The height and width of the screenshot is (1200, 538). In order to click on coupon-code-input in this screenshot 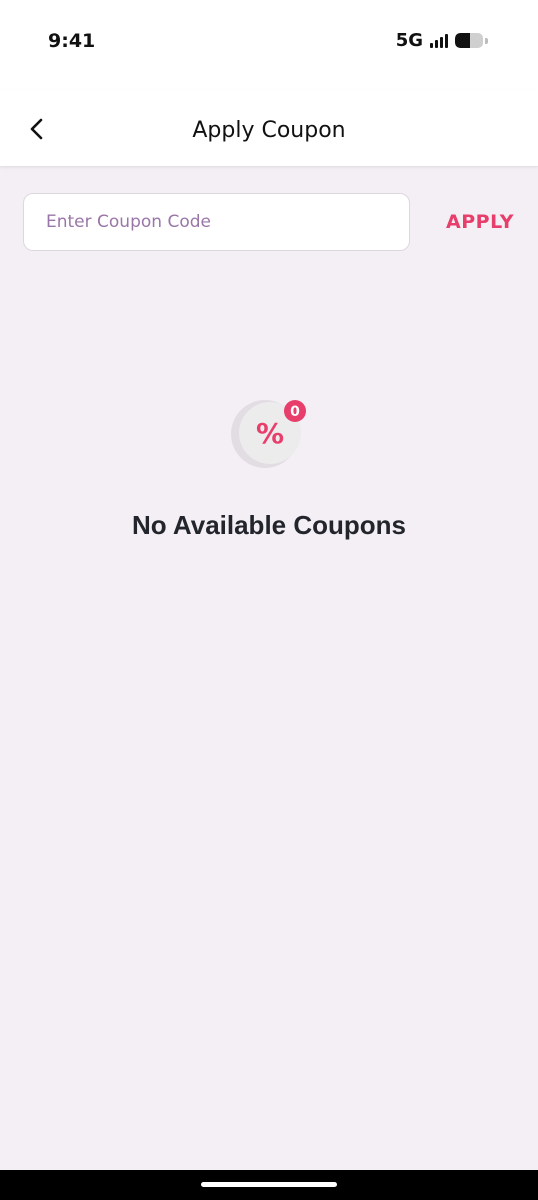, I will do `click(216, 222)`.